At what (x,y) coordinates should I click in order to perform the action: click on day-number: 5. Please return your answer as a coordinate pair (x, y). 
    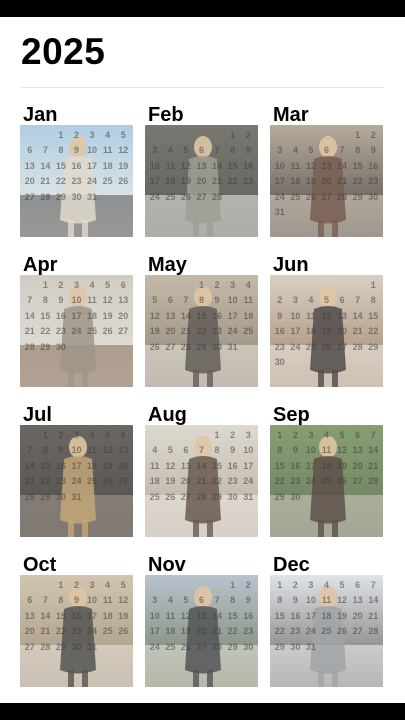
    Looking at the image, I should click on (311, 150).